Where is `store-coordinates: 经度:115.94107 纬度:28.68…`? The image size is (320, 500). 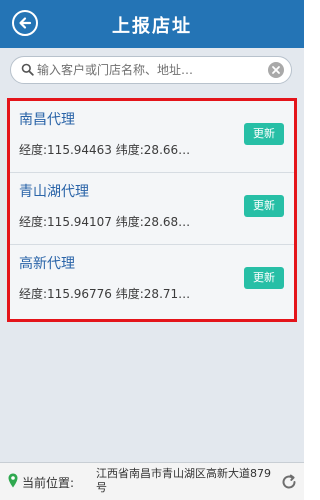
store-coordinates: 经度:115.94107 纬度:28.68… is located at coordinates (105, 222).